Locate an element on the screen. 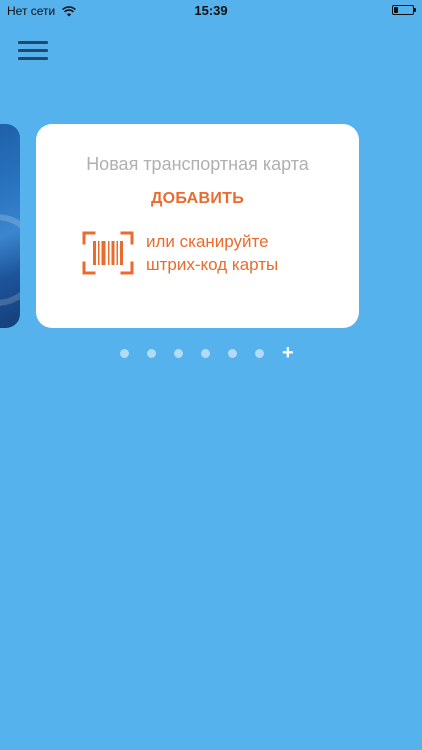 The height and width of the screenshot is (750, 422). status-bar: Нет сети 15:39 is located at coordinates (211, 11).